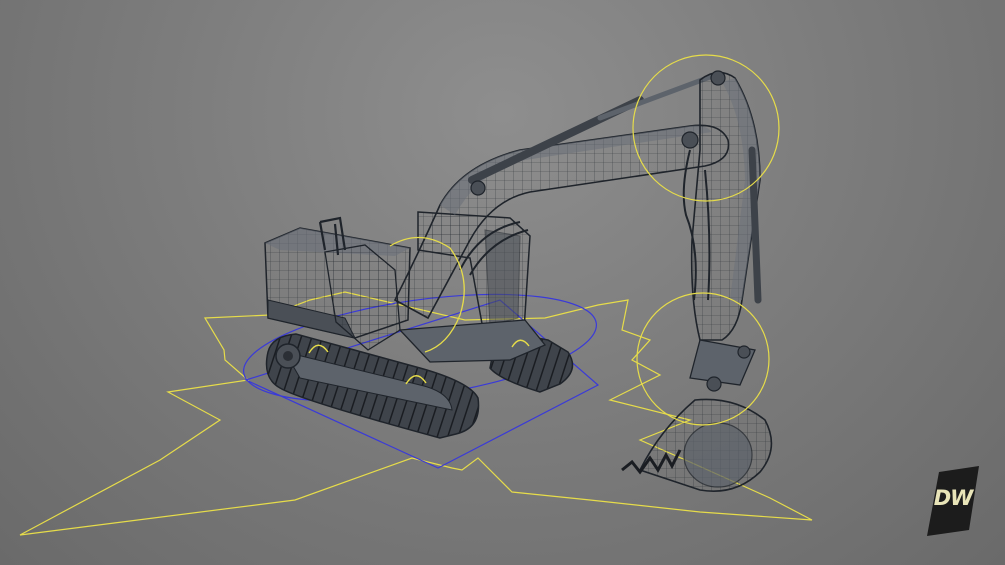 The height and width of the screenshot is (565, 1005). Describe the element at coordinates (714, 384) in the screenshot. I see `linkage-pin` at that location.